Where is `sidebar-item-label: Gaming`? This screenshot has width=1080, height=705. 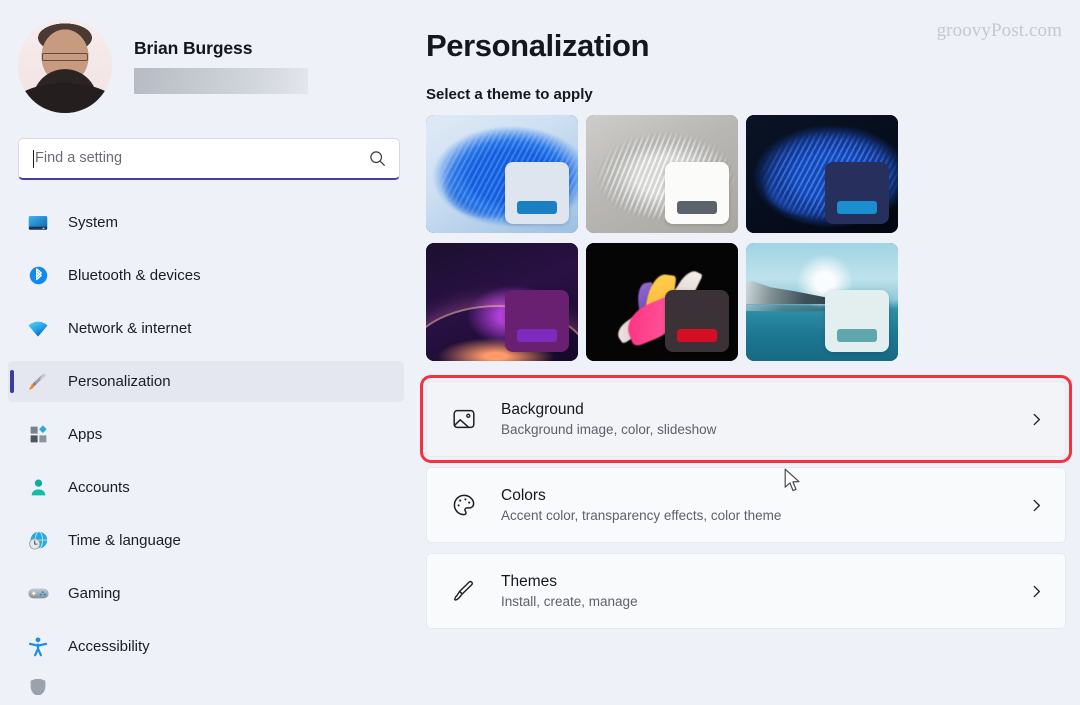 sidebar-item-label: Gaming is located at coordinates (94, 593).